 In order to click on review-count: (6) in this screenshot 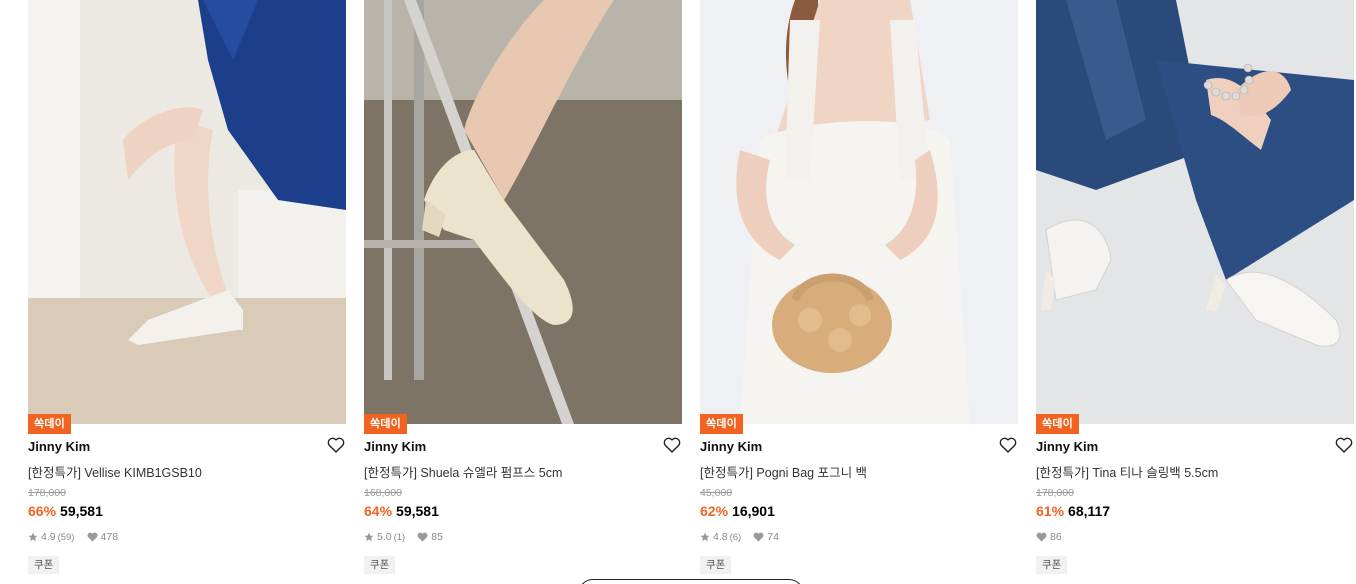, I will do `click(735, 537)`.